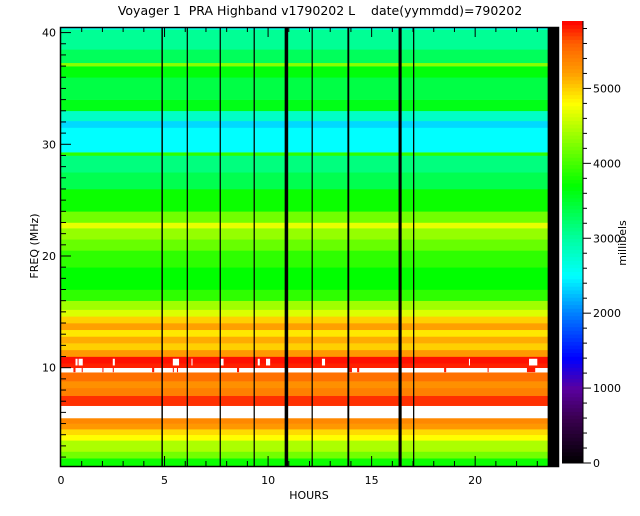 The height and width of the screenshot is (516, 640). What do you see at coordinates (49, 33) in the screenshot?
I see `y-tick-label: 40` at bounding box center [49, 33].